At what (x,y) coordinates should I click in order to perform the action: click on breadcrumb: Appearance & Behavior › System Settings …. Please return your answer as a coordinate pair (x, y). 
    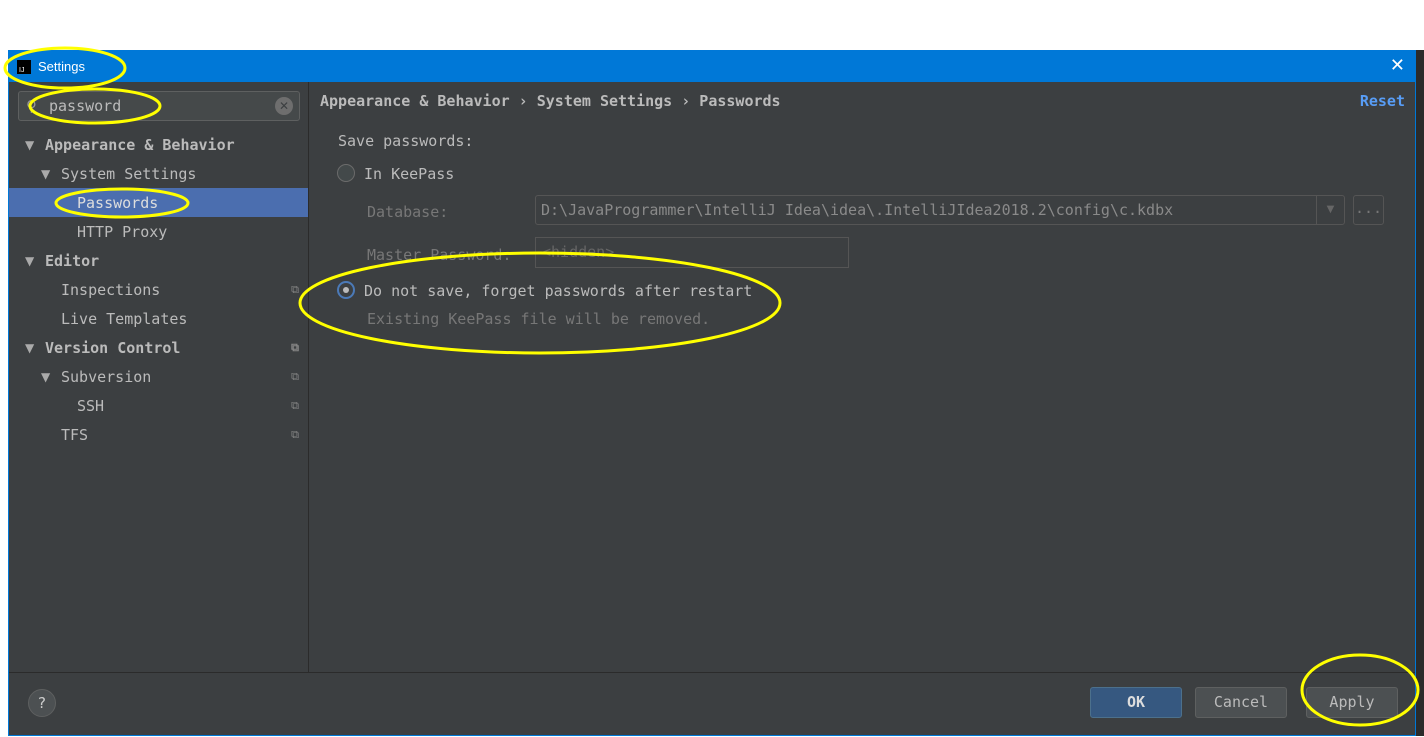
    Looking at the image, I should click on (550, 101).